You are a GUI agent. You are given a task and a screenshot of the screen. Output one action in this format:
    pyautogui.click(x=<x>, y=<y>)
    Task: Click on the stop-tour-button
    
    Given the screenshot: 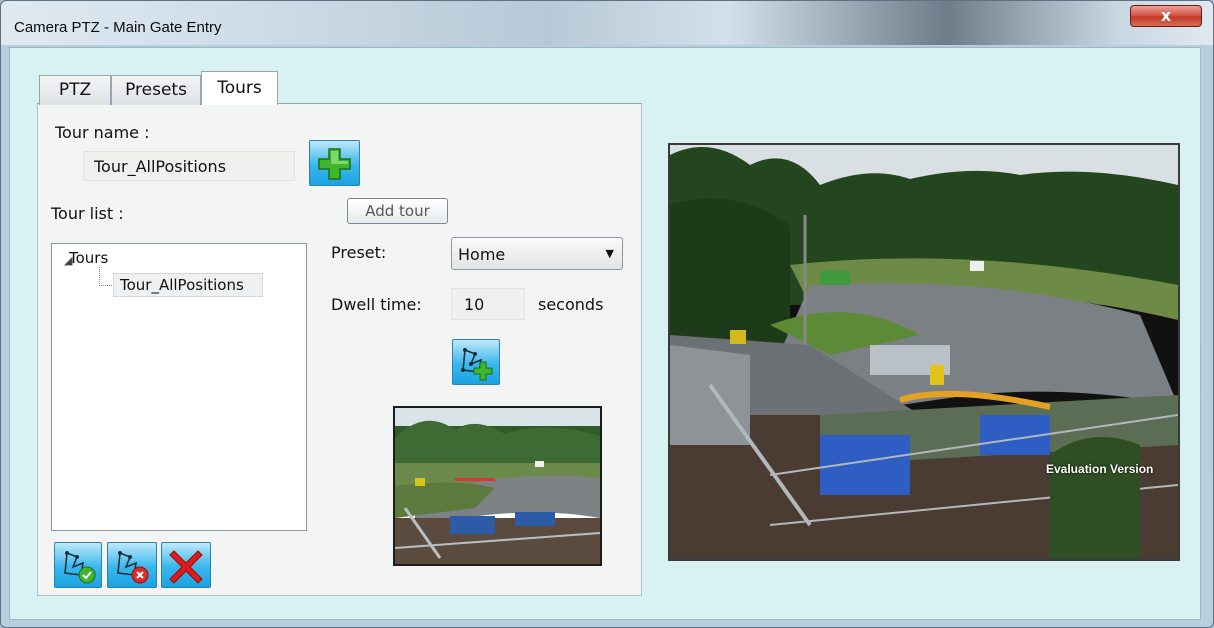 What is the action you would take?
    pyautogui.click(x=132, y=565)
    